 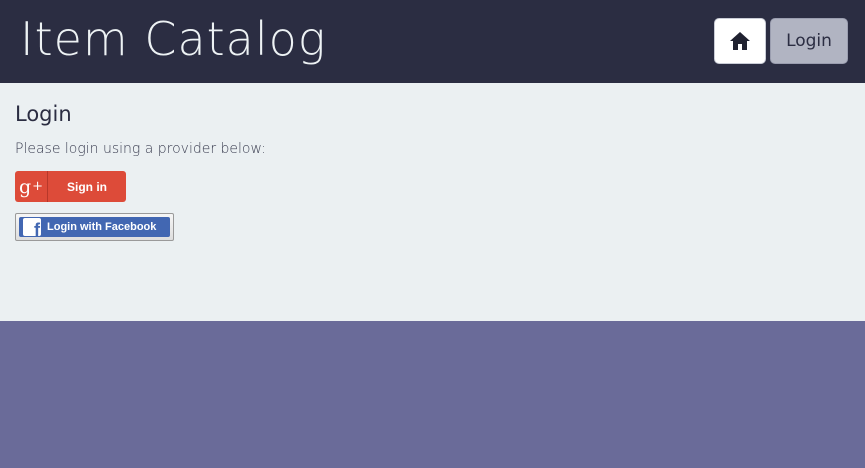 I want to click on login-instructions: Please login using a provider below:, so click(x=140, y=149).